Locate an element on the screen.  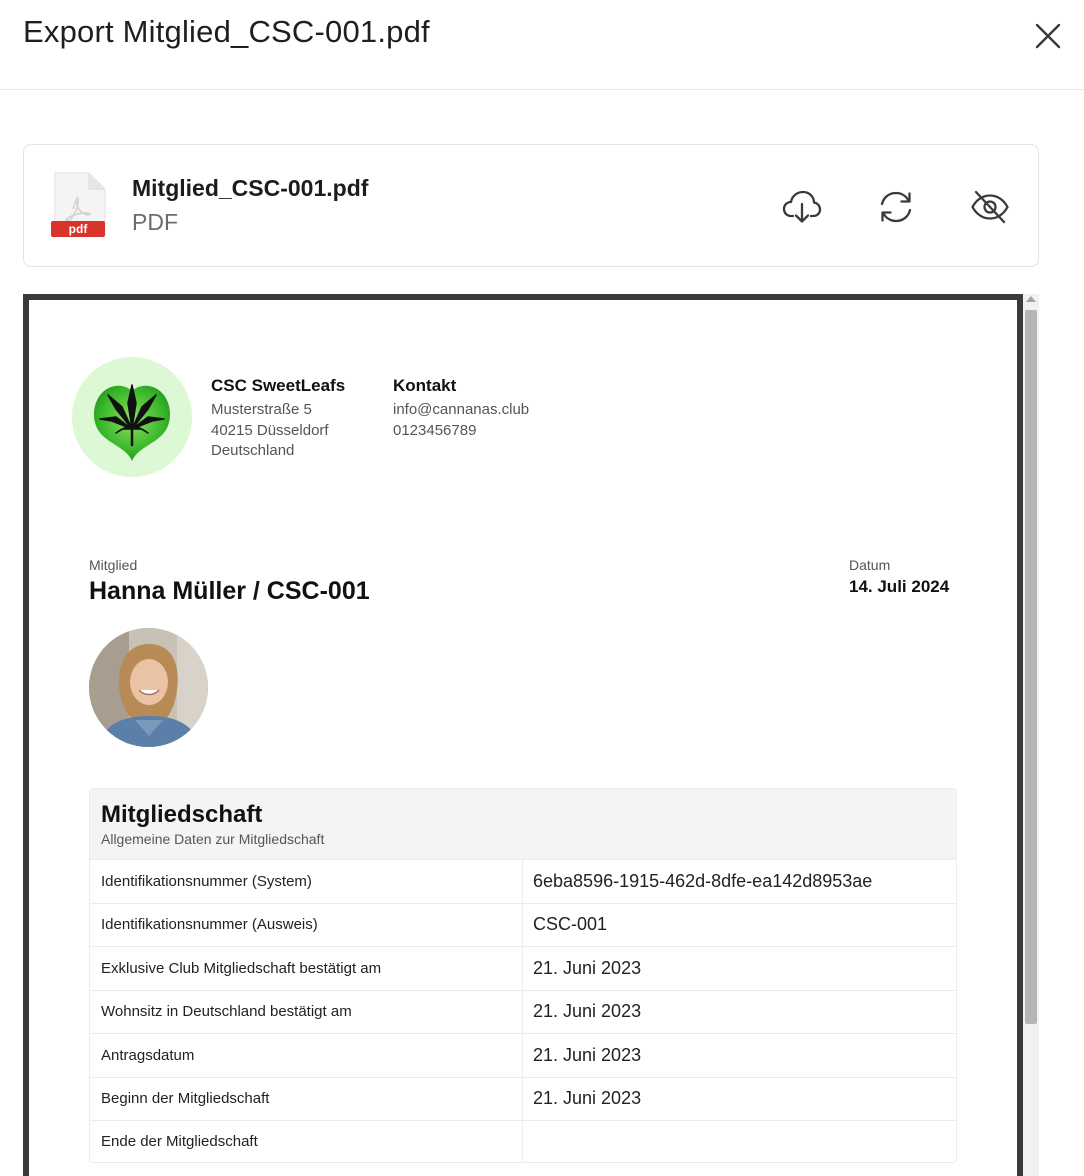
scroll-up-arrow-icon is located at coordinates (1031, 299).